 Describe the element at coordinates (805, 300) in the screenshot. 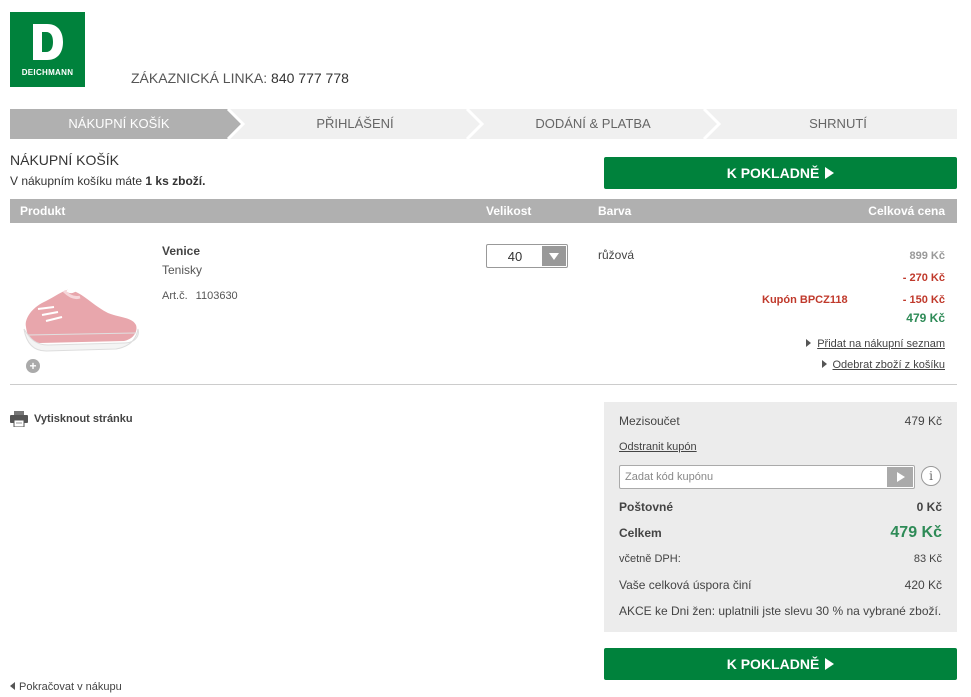

I see `coupon-label: Kupón BPCZ118` at that location.